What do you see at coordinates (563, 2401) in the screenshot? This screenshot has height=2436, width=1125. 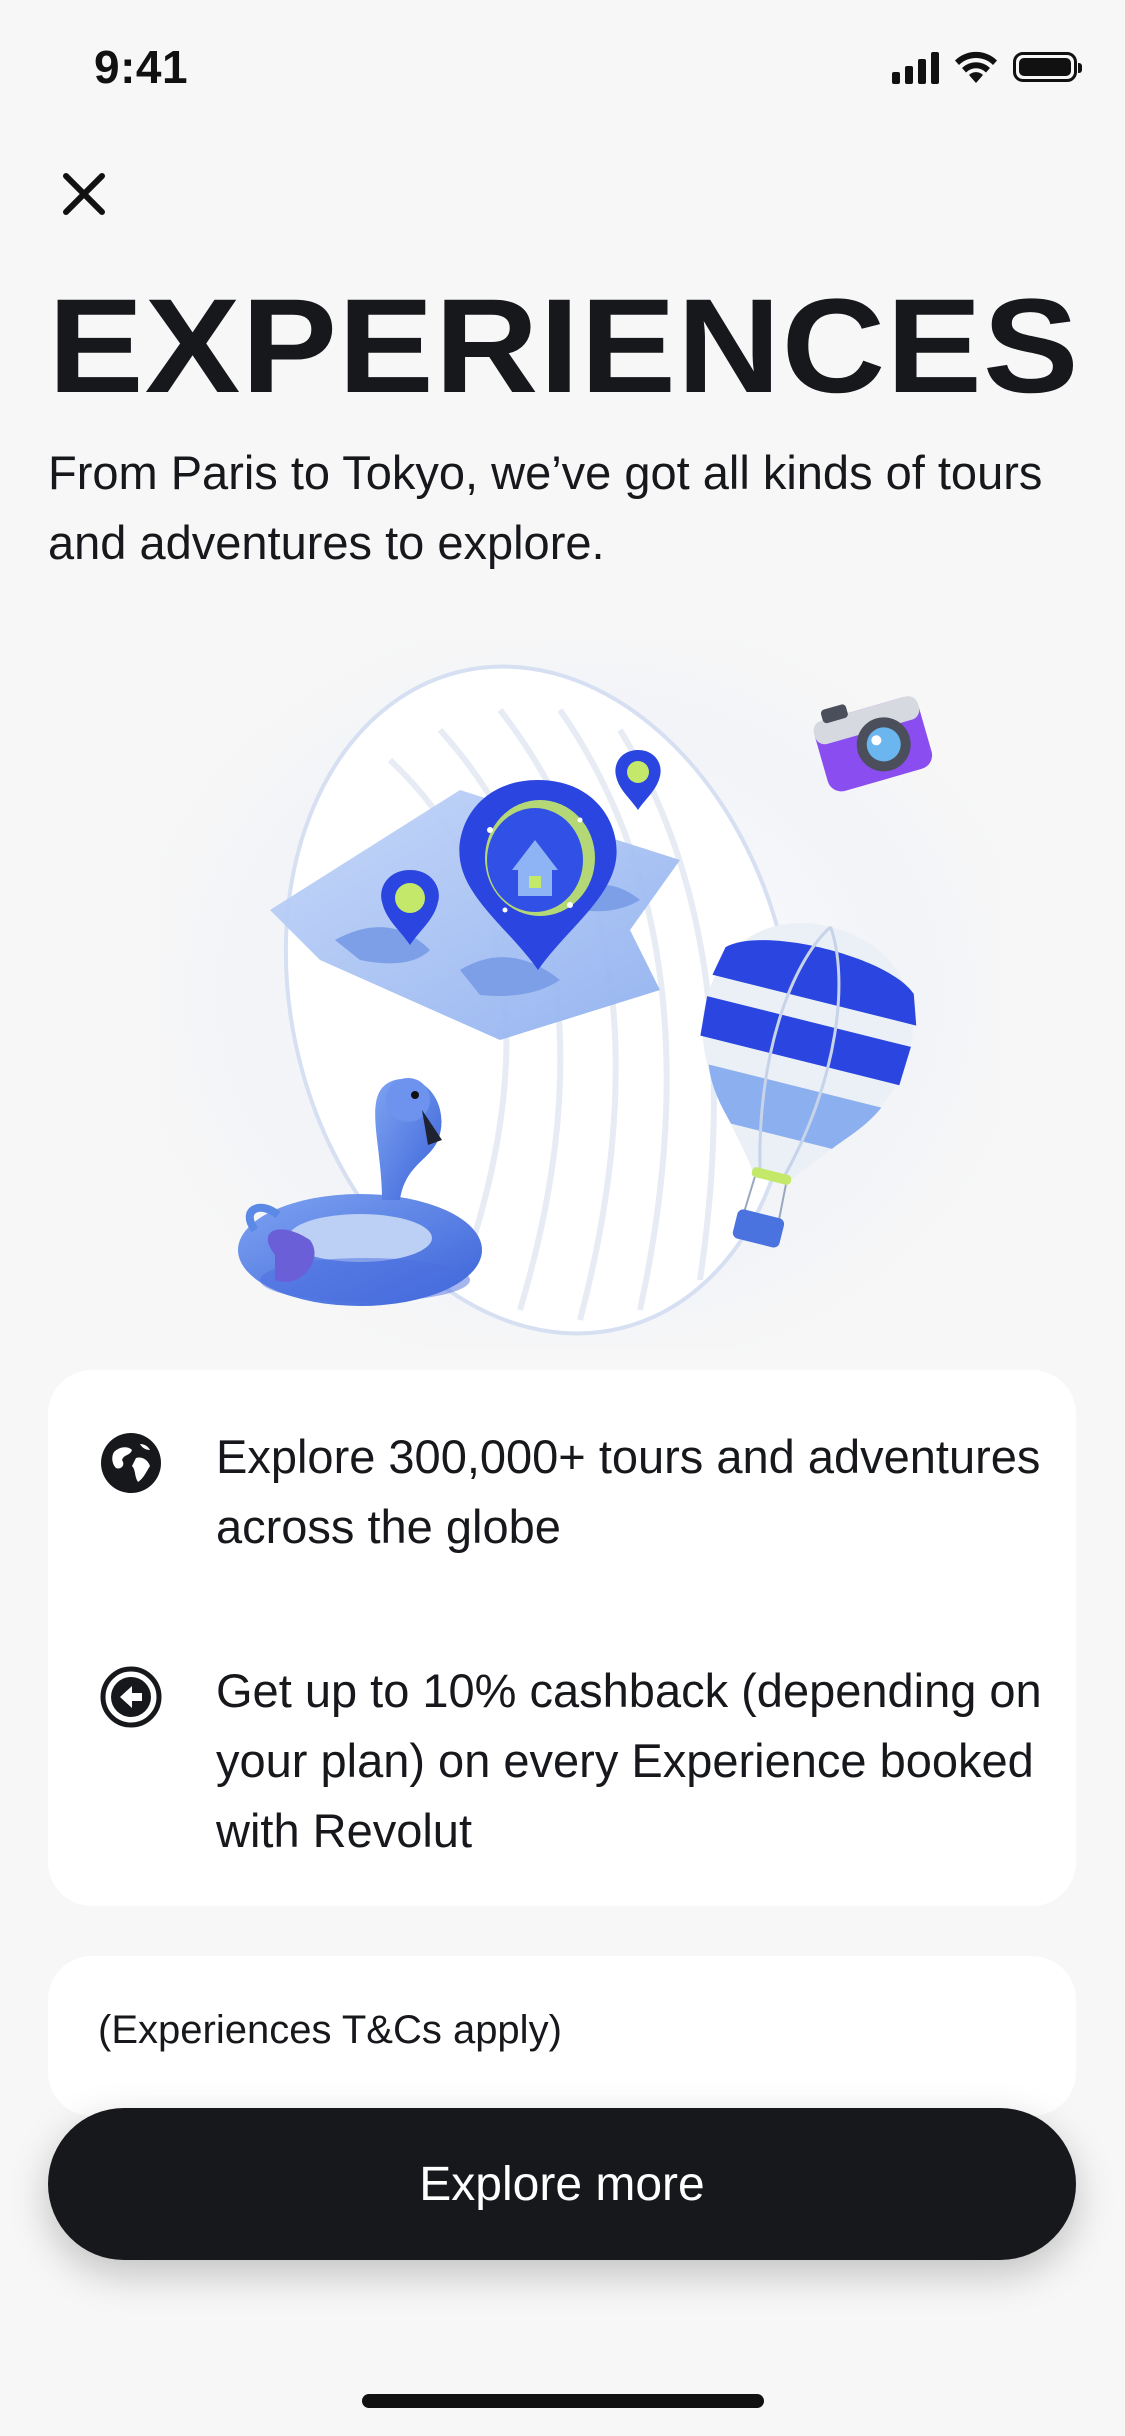 I see `home-indicator` at bounding box center [563, 2401].